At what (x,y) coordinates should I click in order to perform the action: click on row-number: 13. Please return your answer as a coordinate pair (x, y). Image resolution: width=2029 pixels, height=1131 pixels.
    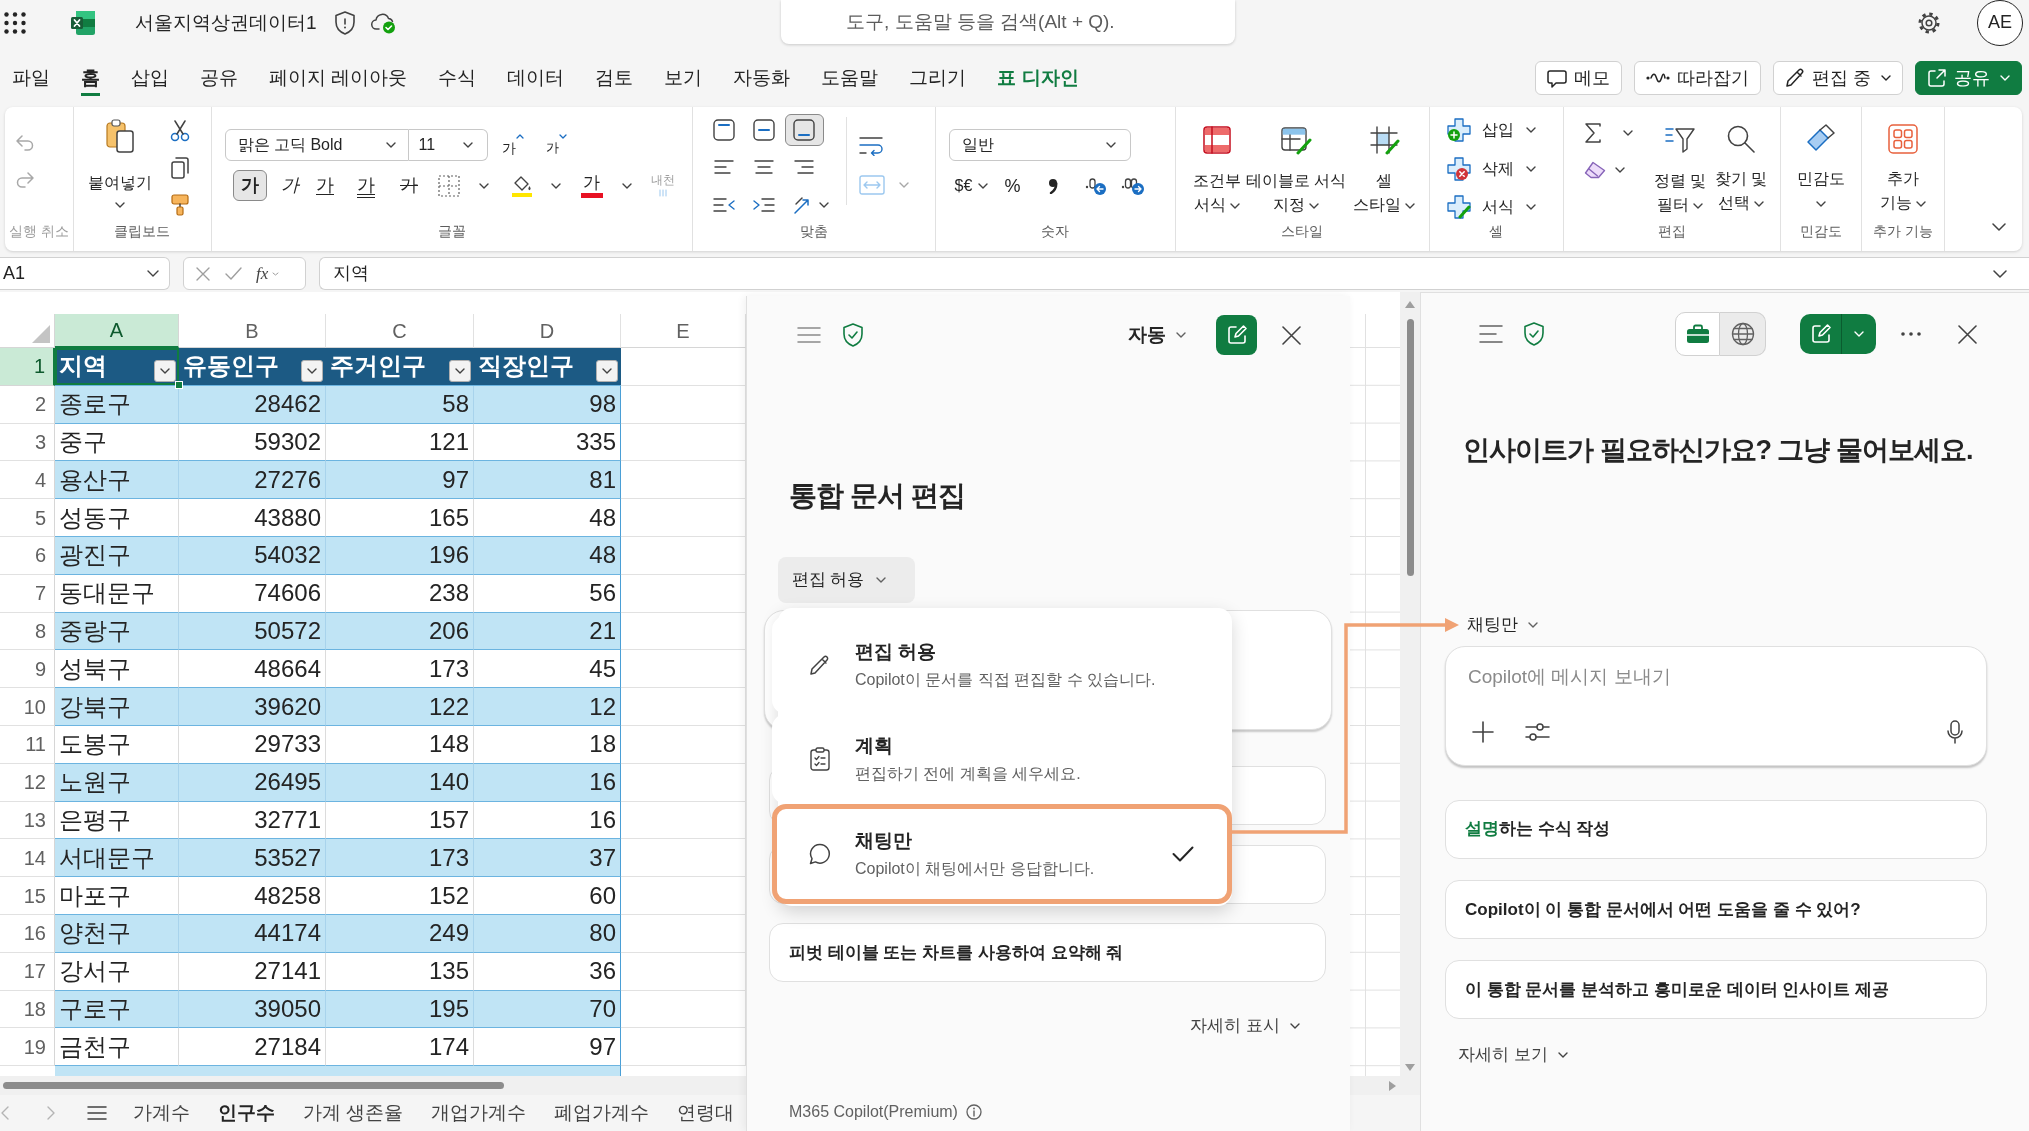
    Looking at the image, I should click on (27, 820).